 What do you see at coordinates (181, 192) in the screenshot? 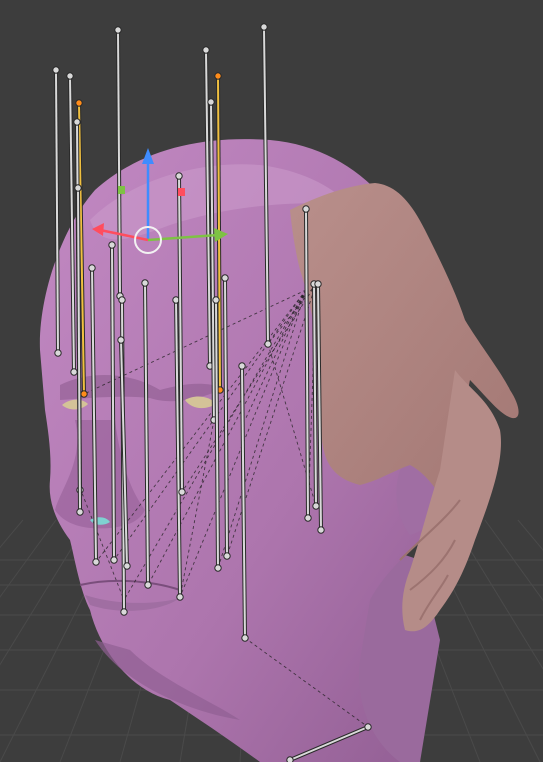
I see `gizmo-plane-handle-red` at bounding box center [181, 192].